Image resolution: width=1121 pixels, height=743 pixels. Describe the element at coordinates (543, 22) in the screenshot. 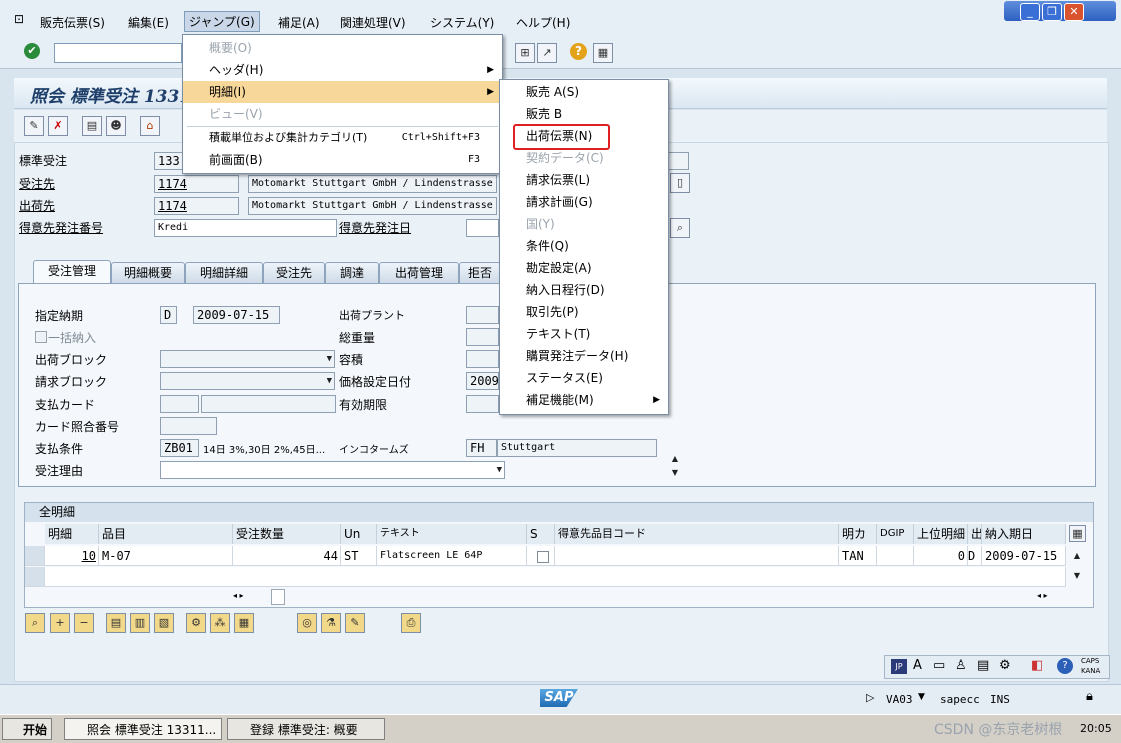

I see `menu-help: ヘルプ(H)` at that location.